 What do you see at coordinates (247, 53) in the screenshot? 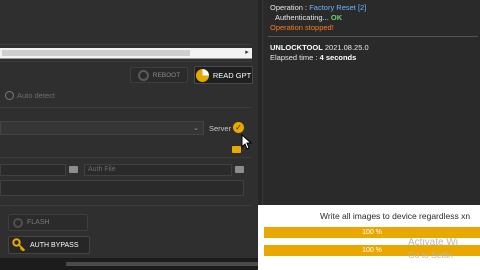
I see `scroll-right-arrow-icon: ▸` at bounding box center [247, 53].